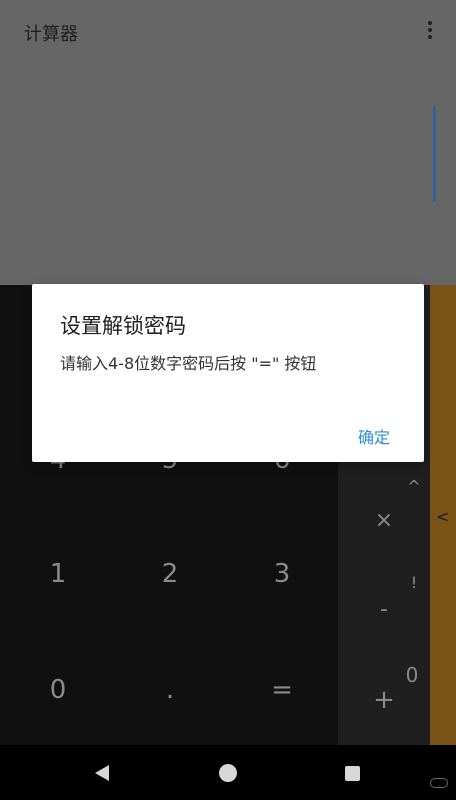 The image size is (456, 800). What do you see at coordinates (430, 30) in the screenshot?
I see `more-options-icon` at bounding box center [430, 30].